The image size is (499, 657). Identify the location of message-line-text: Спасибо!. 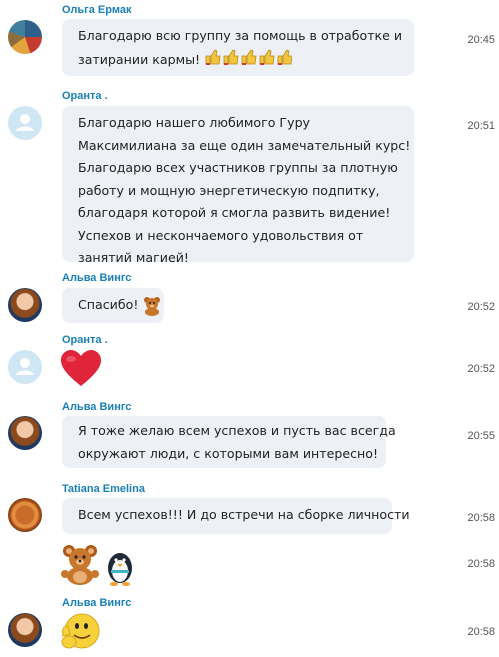
(108, 304).